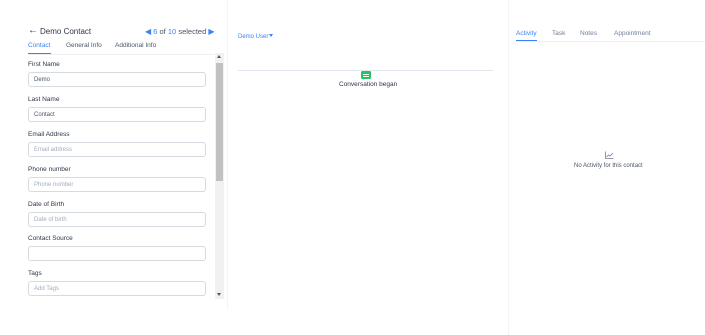  Describe the element at coordinates (66, 31) in the screenshot. I see `contact-name: Demo Contact` at that location.